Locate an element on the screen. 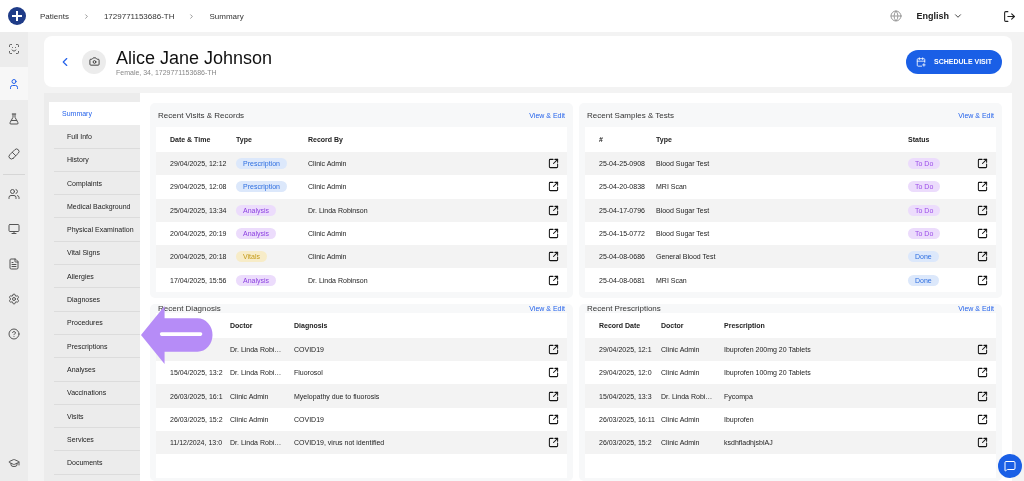 The image size is (1024, 481). breadcrumb-link: Patients is located at coordinates (54, 16).